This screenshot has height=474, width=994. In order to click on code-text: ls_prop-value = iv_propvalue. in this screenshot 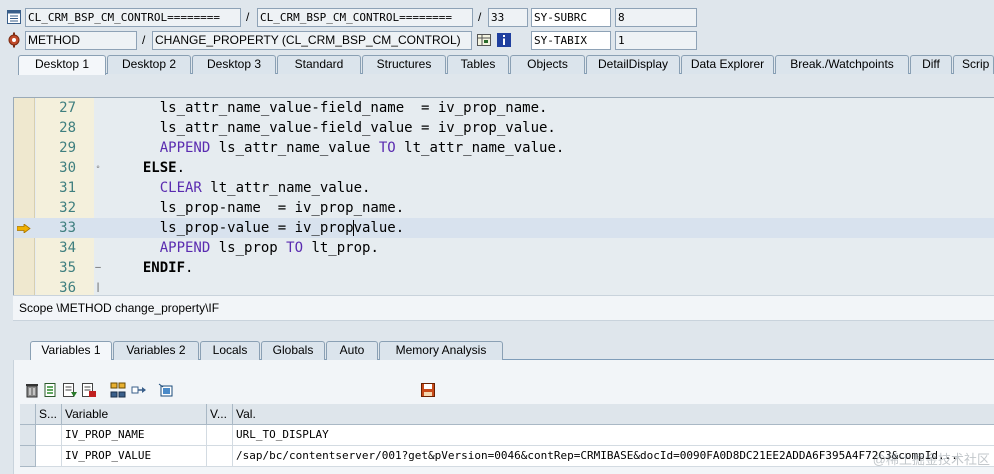, I will do `click(265, 228)`.